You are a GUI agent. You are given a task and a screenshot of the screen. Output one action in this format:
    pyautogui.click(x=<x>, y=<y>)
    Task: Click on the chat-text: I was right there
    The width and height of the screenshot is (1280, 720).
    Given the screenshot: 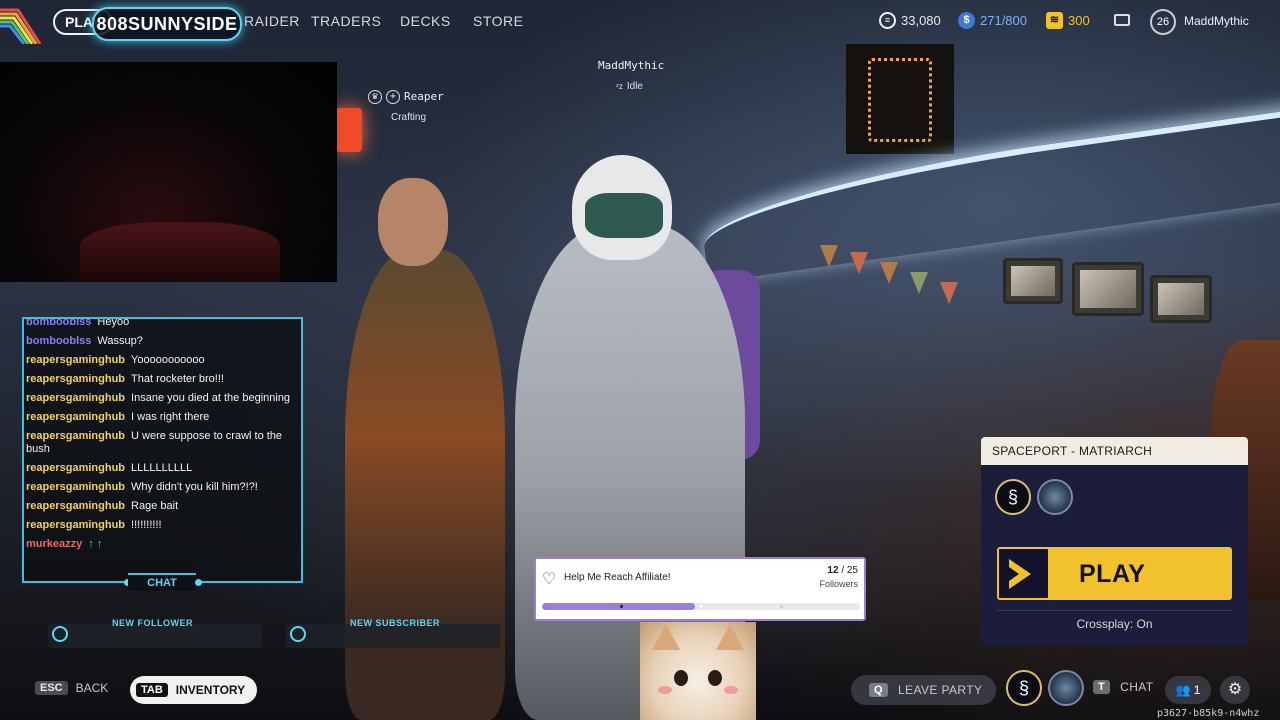 What is the action you would take?
    pyautogui.click(x=170, y=417)
    